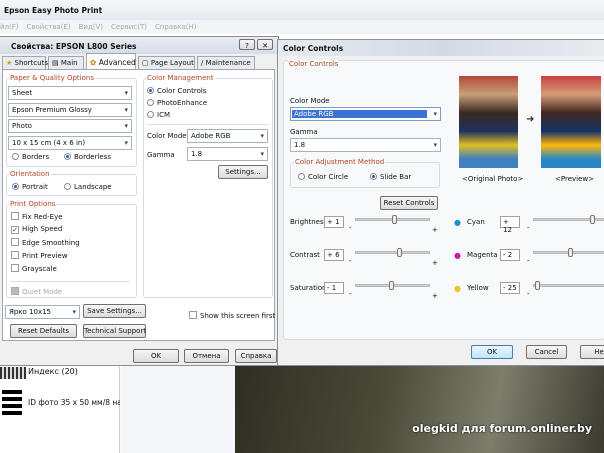 The image size is (604, 453). Describe the element at coordinates (571, 122) in the screenshot. I see `preview-photo` at that location.